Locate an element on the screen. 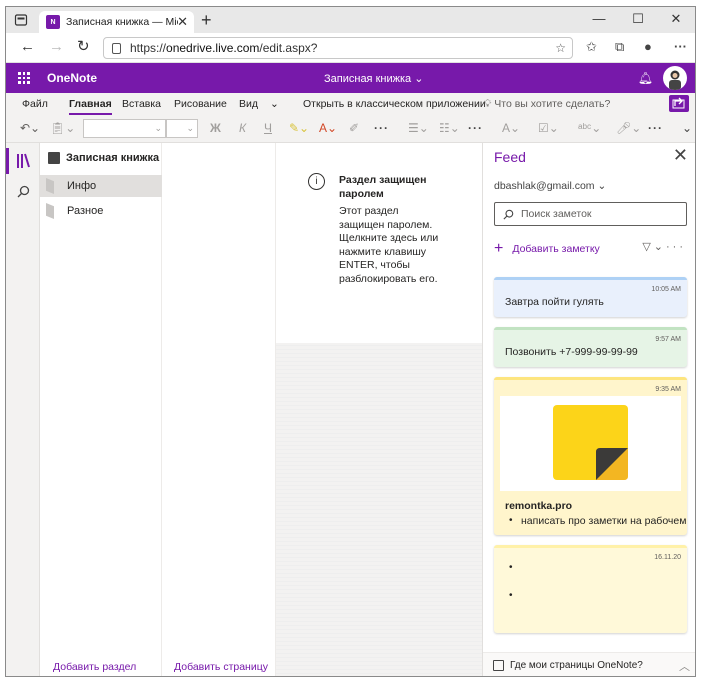 The height and width of the screenshot is (683, 701). highlight-icon: ✎⌄ is located at coordinates (299, 128).